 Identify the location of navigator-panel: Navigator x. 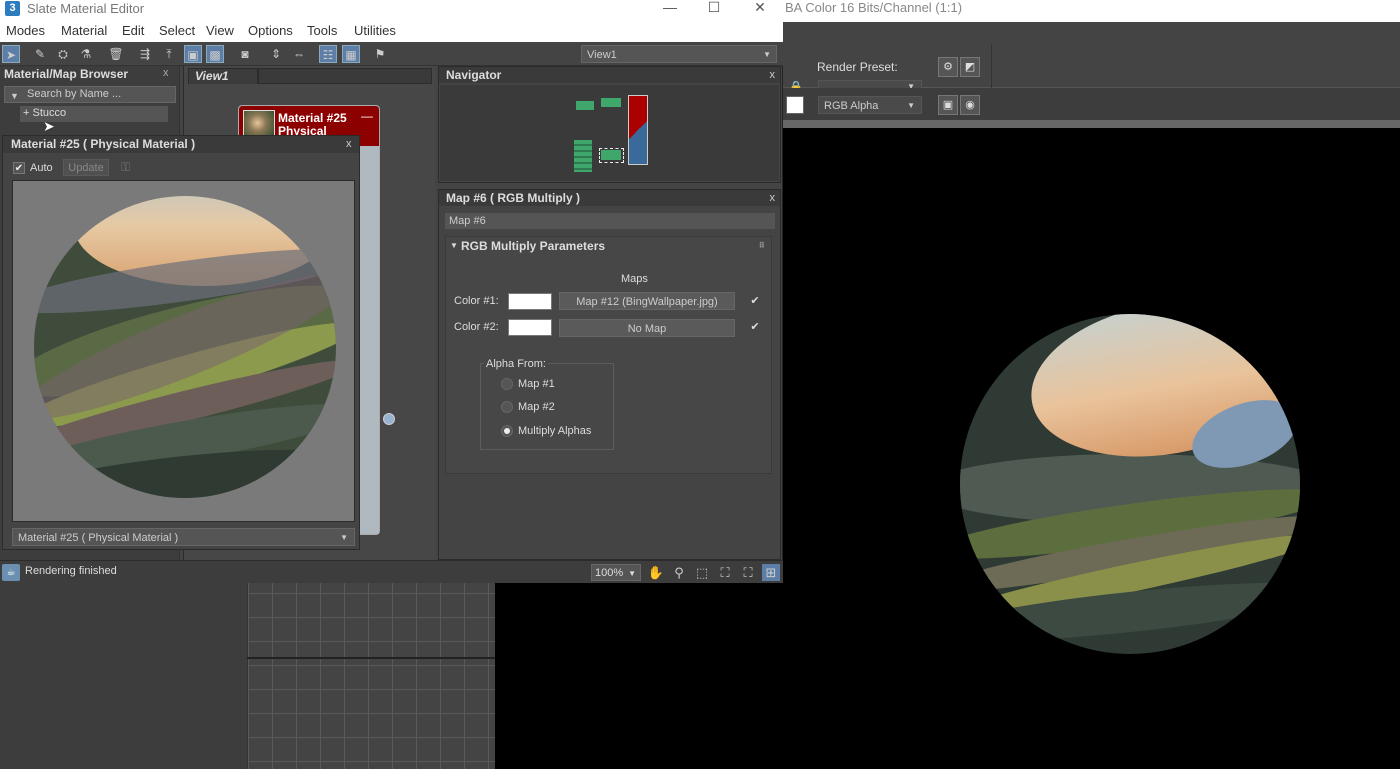
(609, 124).